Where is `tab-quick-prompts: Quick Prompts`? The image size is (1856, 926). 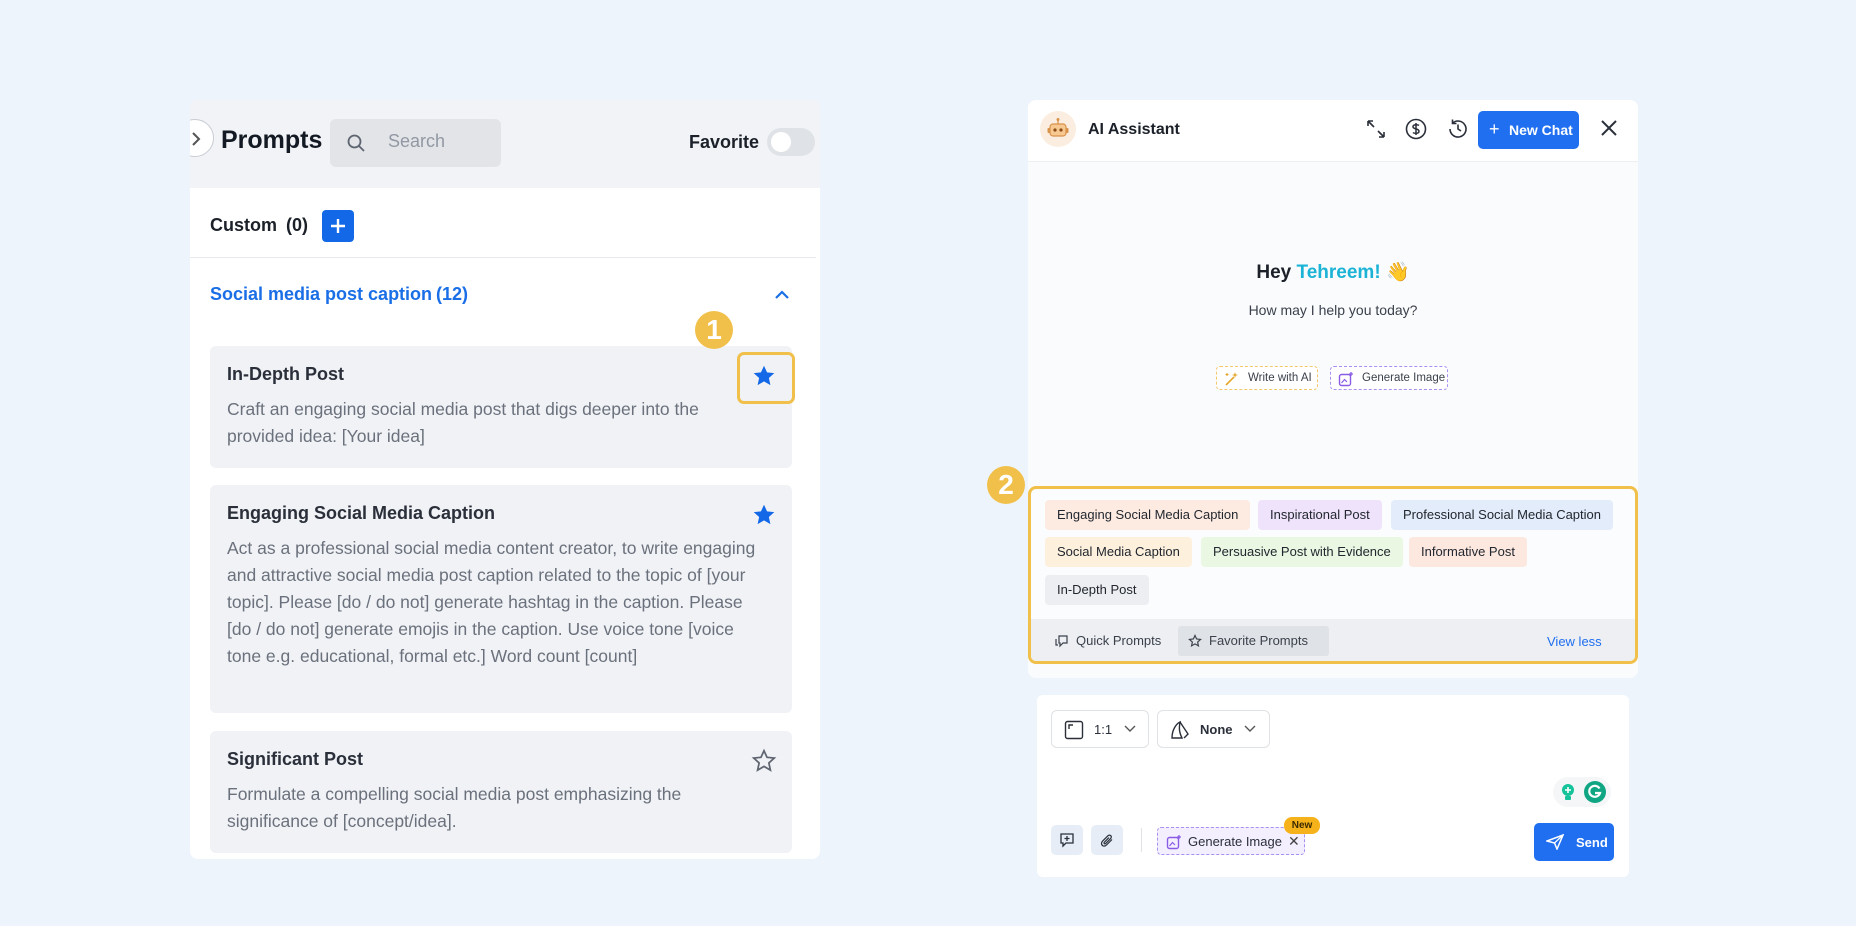 tab-quick-prompts: Quick Prompts is located at coordinates (1105, 641).